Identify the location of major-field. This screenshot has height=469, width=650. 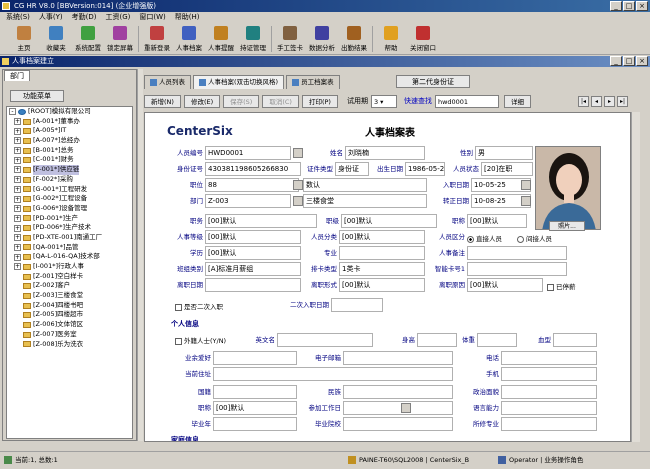
(382, 253).